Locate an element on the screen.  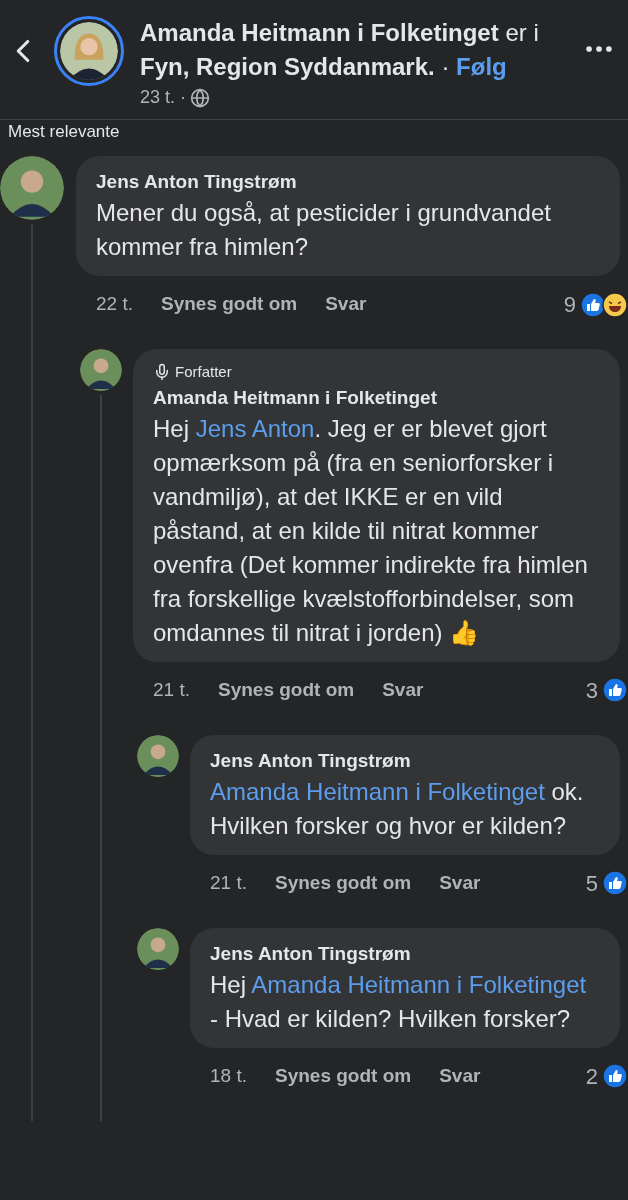
comment-text: Mener du også, at pesticider i grundvandet kommer fra himlen? is located at coordinates (324, 230).